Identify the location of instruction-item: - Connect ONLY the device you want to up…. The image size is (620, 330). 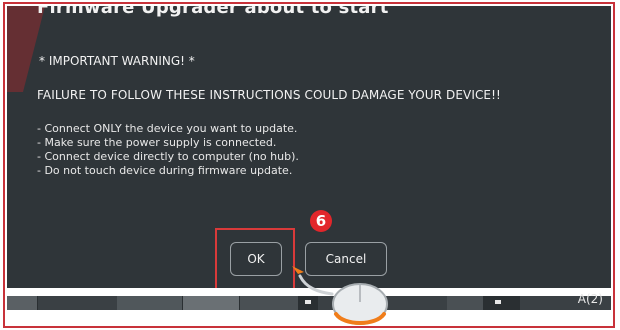
(167, 128).